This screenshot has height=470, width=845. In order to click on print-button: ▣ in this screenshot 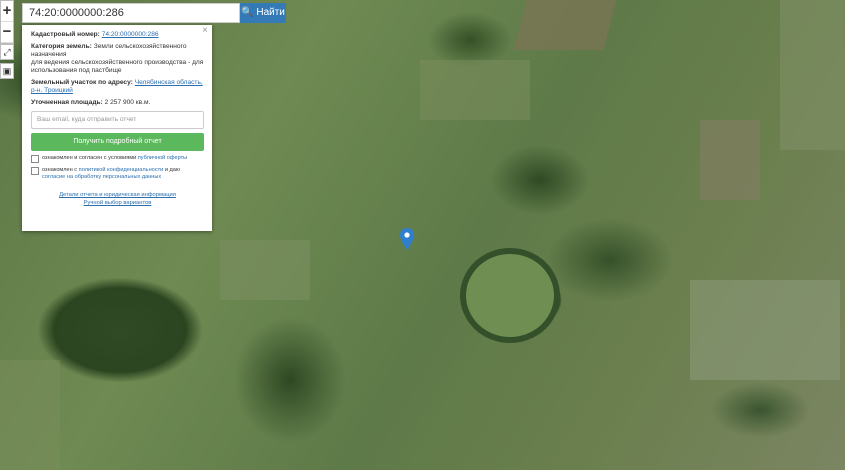, I will do `click(7, 71)`.